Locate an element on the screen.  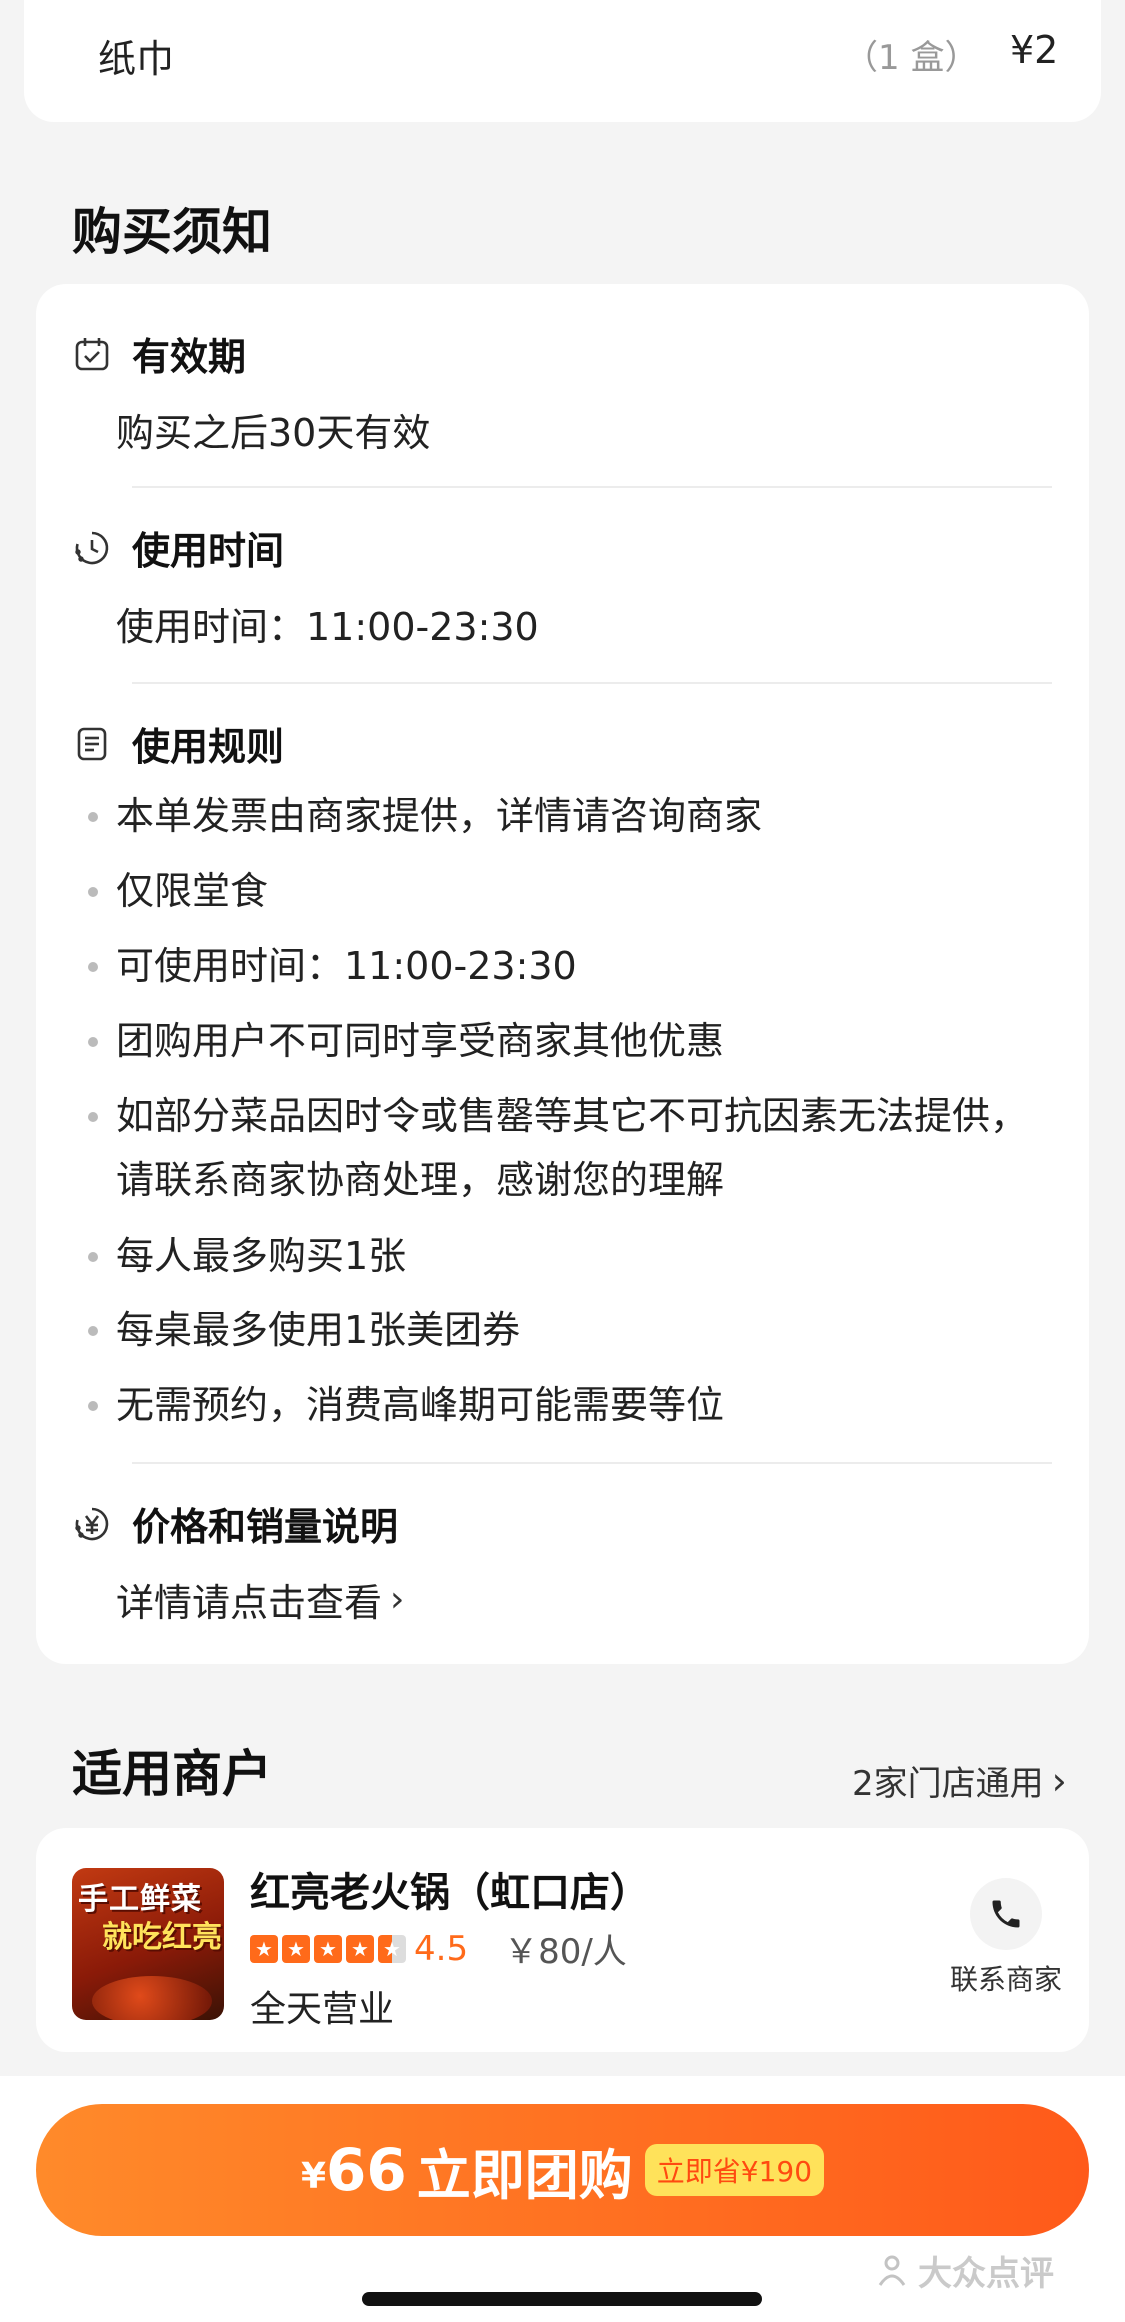
usage-time-title: 使用时间 is located at coordinates (208, 551).